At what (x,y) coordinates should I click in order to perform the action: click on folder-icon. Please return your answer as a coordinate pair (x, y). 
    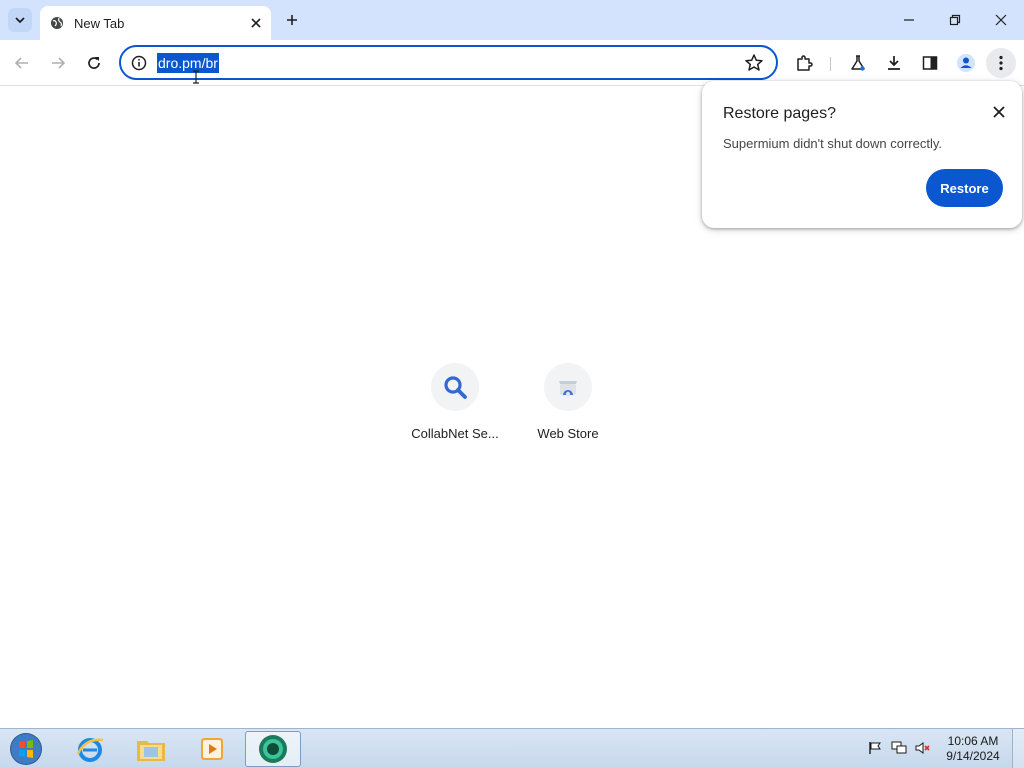
    Looking at the image, I should click on (151, 751).